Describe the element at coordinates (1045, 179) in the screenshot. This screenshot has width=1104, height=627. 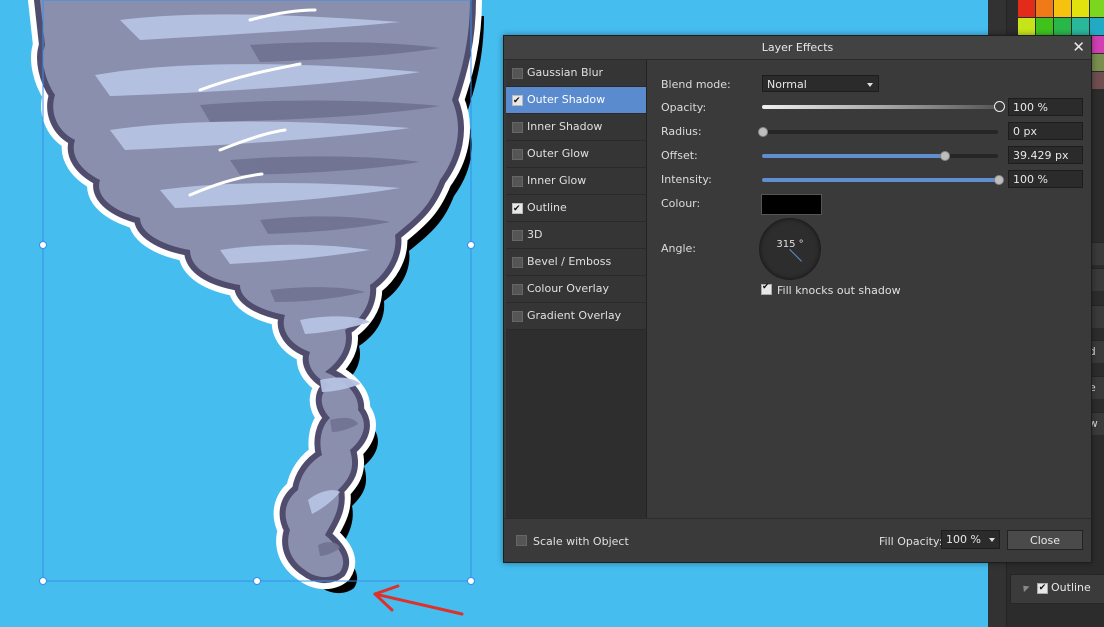
I see `intensity-field: 100 %` at that location.